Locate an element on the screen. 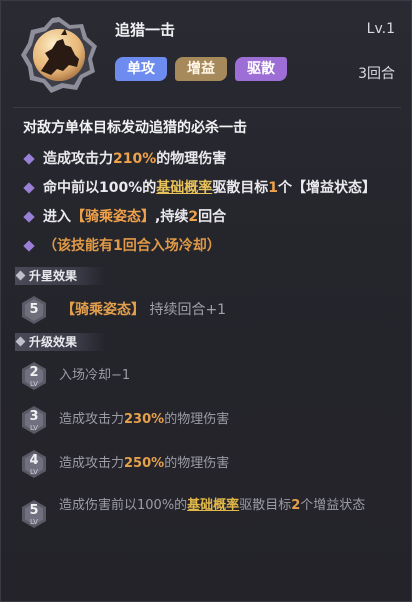  level-badge-icon: 3 LV is located at coordinates (34, 420).